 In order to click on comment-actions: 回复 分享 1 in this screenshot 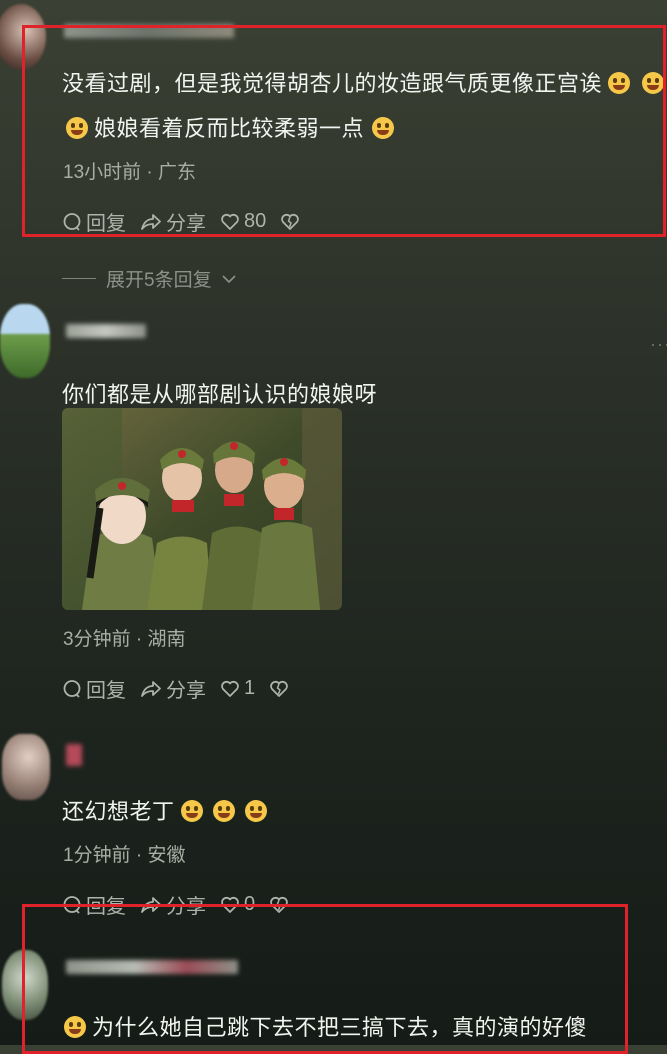, I will do `click(175, 688)`.